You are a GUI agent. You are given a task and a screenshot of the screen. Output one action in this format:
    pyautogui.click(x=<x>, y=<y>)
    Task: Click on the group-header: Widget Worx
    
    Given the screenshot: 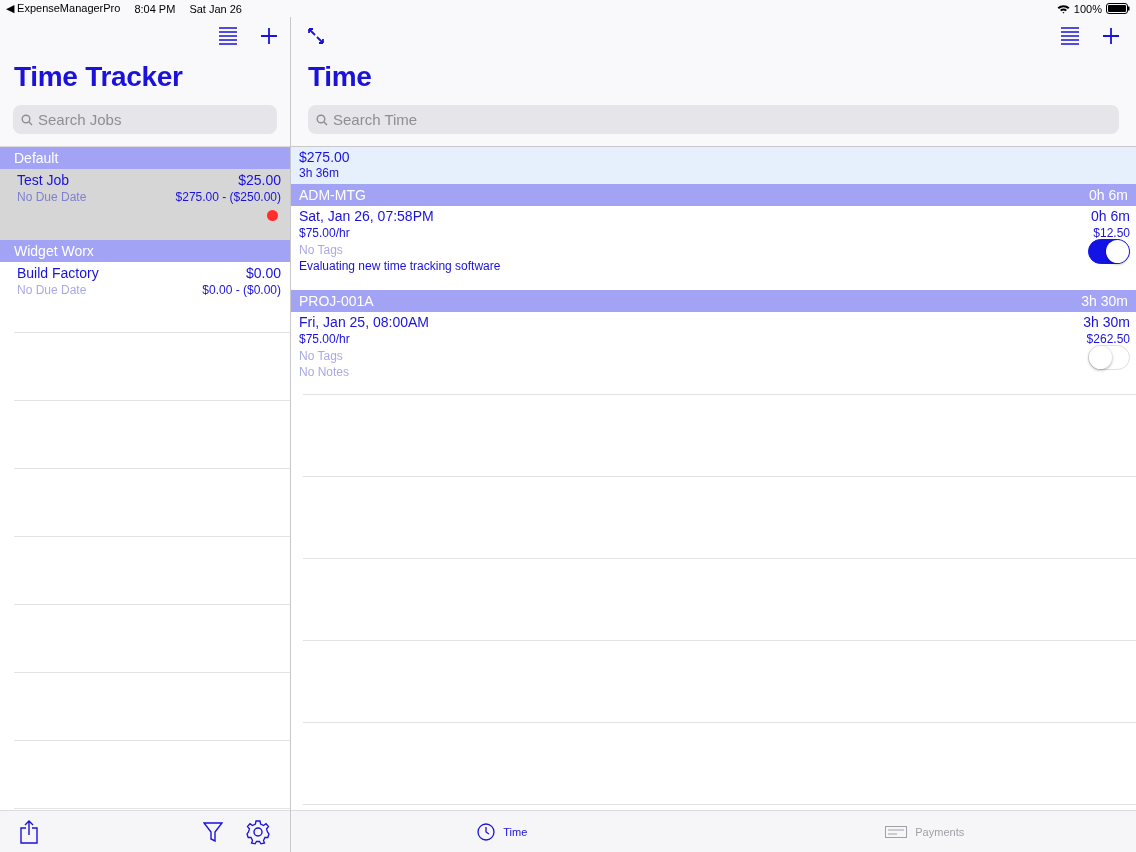 What is the action you would take?
    pyautogui.click(x=145, y=251)
    